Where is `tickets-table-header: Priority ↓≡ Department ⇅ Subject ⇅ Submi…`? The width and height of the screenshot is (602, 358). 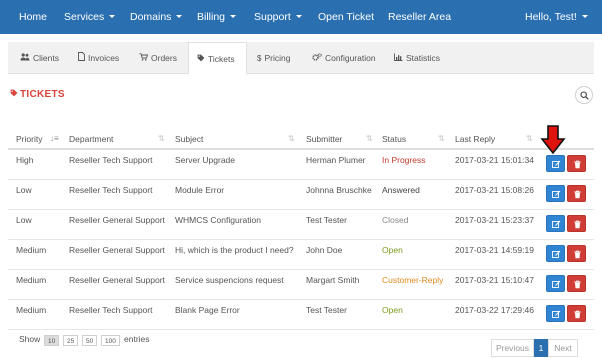
tickets-table-header: Priority ↓≡ Department ⇅ Subject ⇅ Submi… is located at coordinates (301, 138).